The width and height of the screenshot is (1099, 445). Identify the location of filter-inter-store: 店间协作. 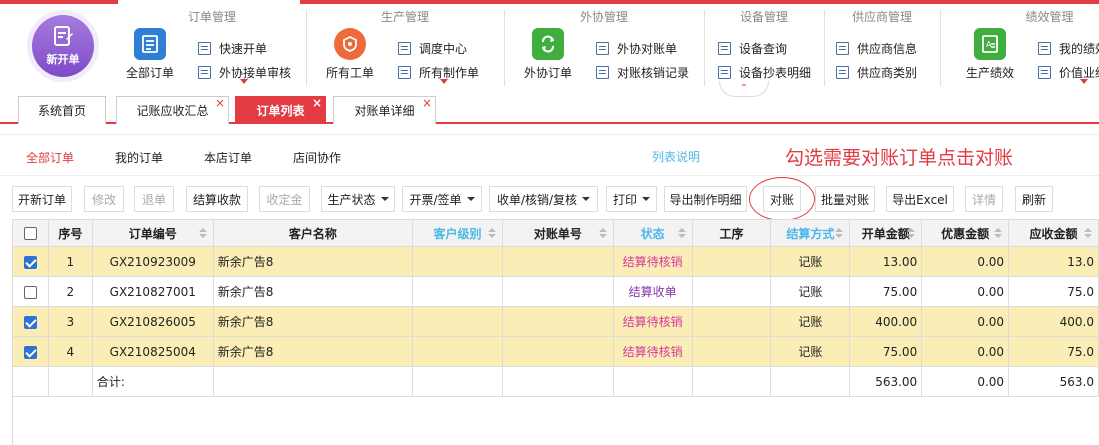
(317, 157).